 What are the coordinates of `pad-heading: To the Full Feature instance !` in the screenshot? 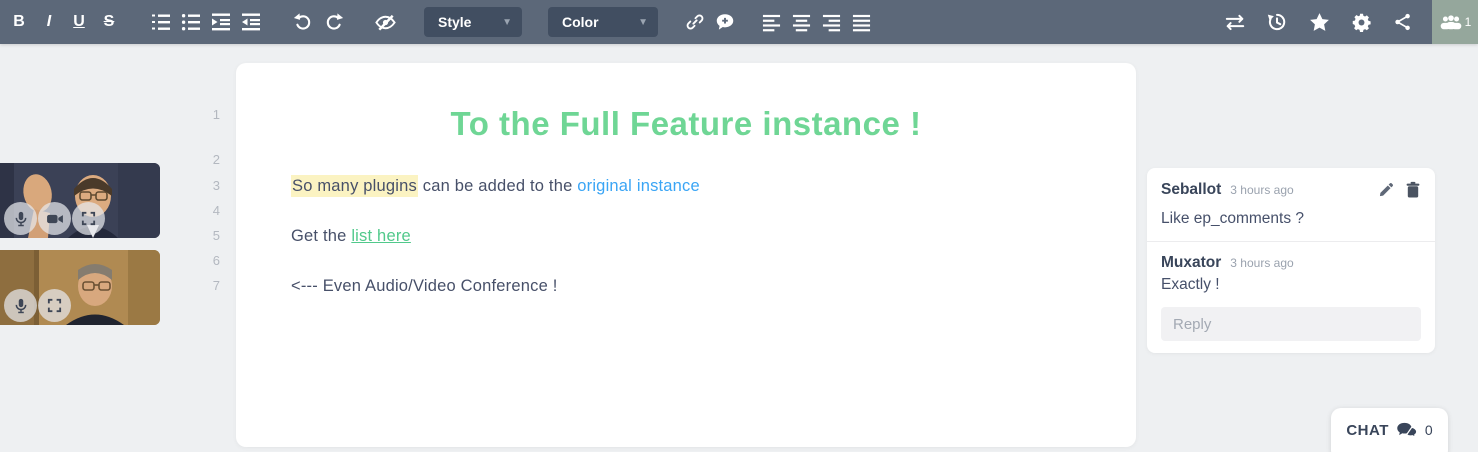 It's located at (686, 123).